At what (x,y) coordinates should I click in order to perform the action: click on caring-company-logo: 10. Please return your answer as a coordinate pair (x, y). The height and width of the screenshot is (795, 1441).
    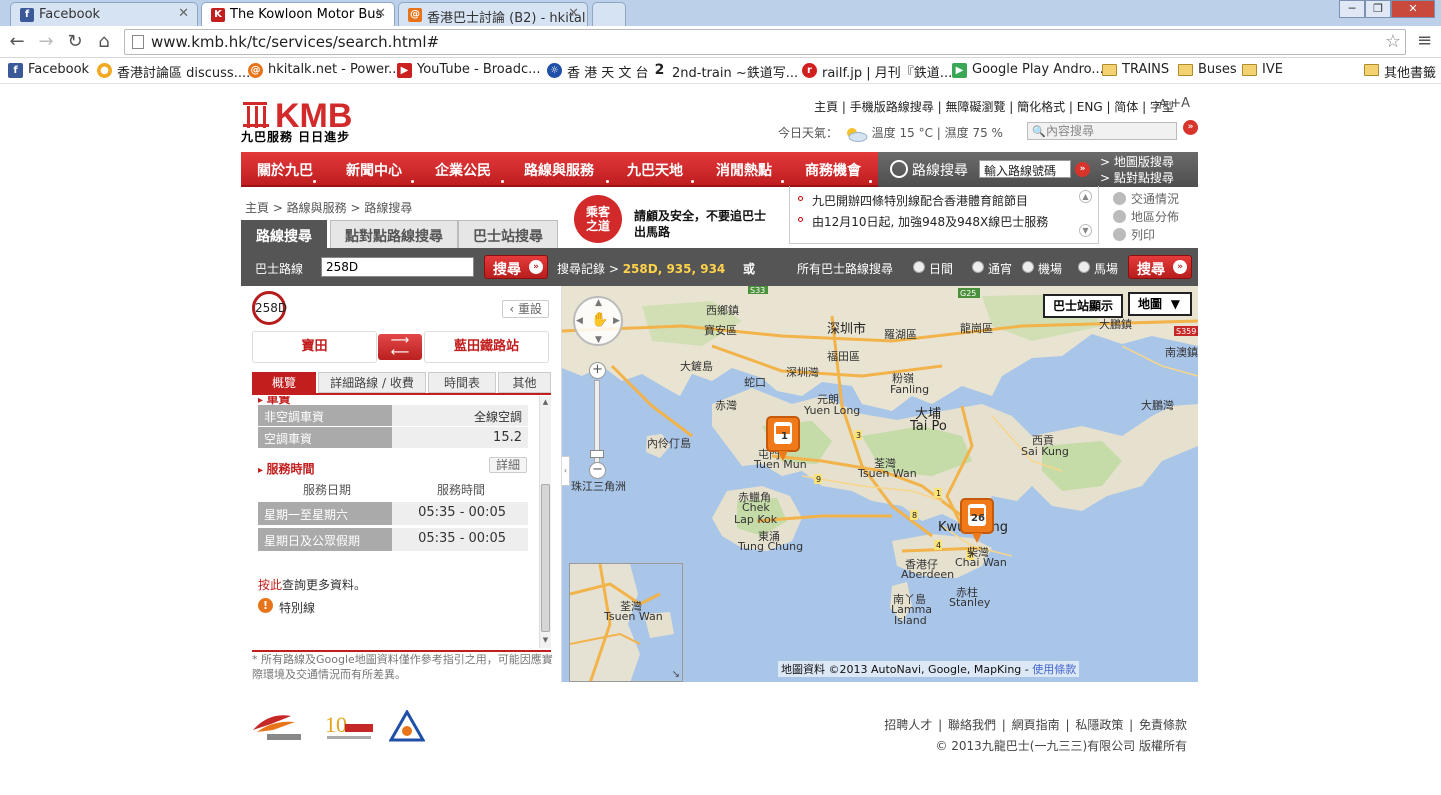
    Looking at the image, I should click on (349, 727).